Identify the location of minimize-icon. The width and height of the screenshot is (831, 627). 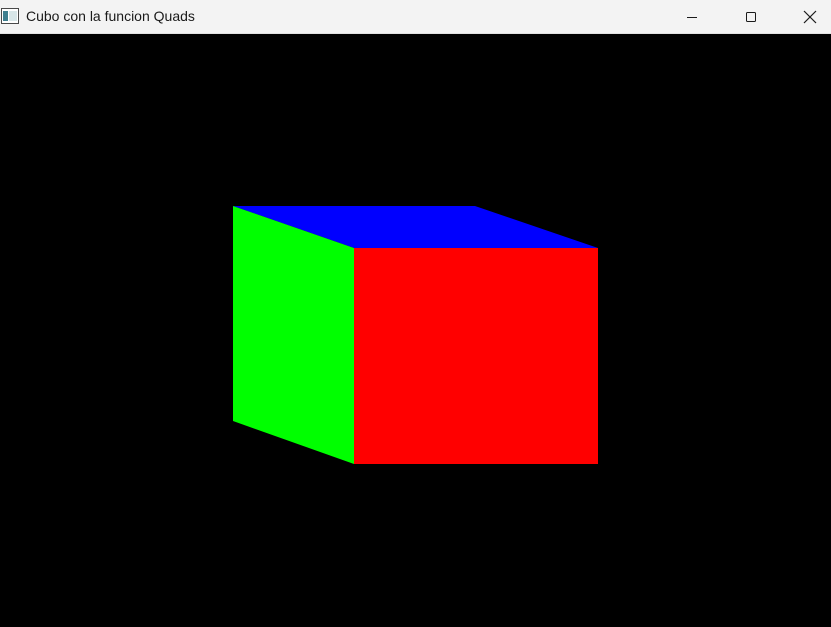
(692, 17).